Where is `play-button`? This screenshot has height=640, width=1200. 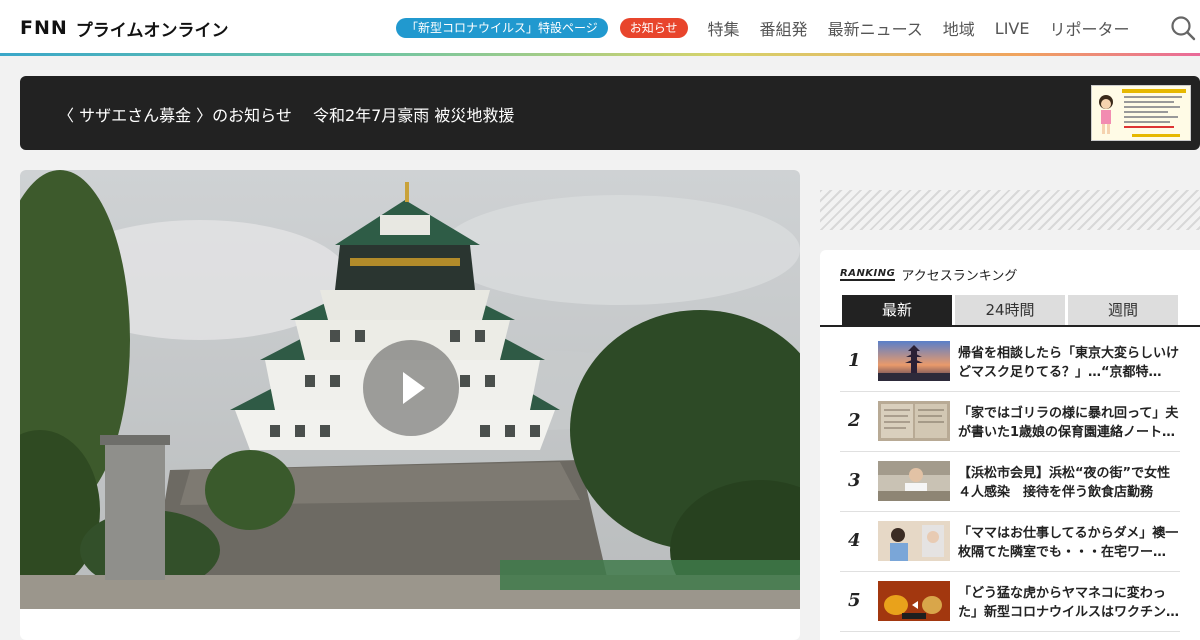 play-button is located at coordinates (411, 388).